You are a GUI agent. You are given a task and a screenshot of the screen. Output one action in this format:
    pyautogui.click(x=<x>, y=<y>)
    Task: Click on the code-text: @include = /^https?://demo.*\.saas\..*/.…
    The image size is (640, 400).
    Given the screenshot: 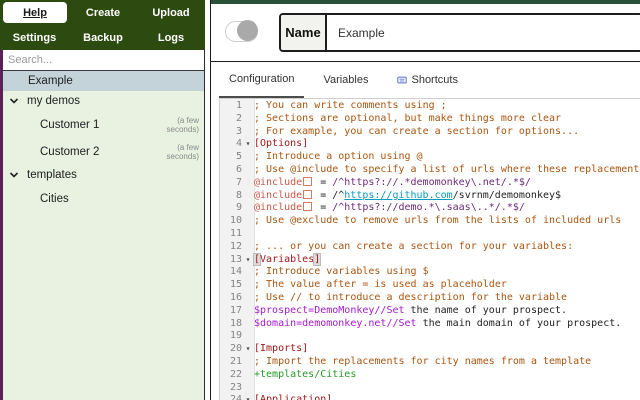 What is the action you would take?
    pyautogui.click(x=447, y=208)
    